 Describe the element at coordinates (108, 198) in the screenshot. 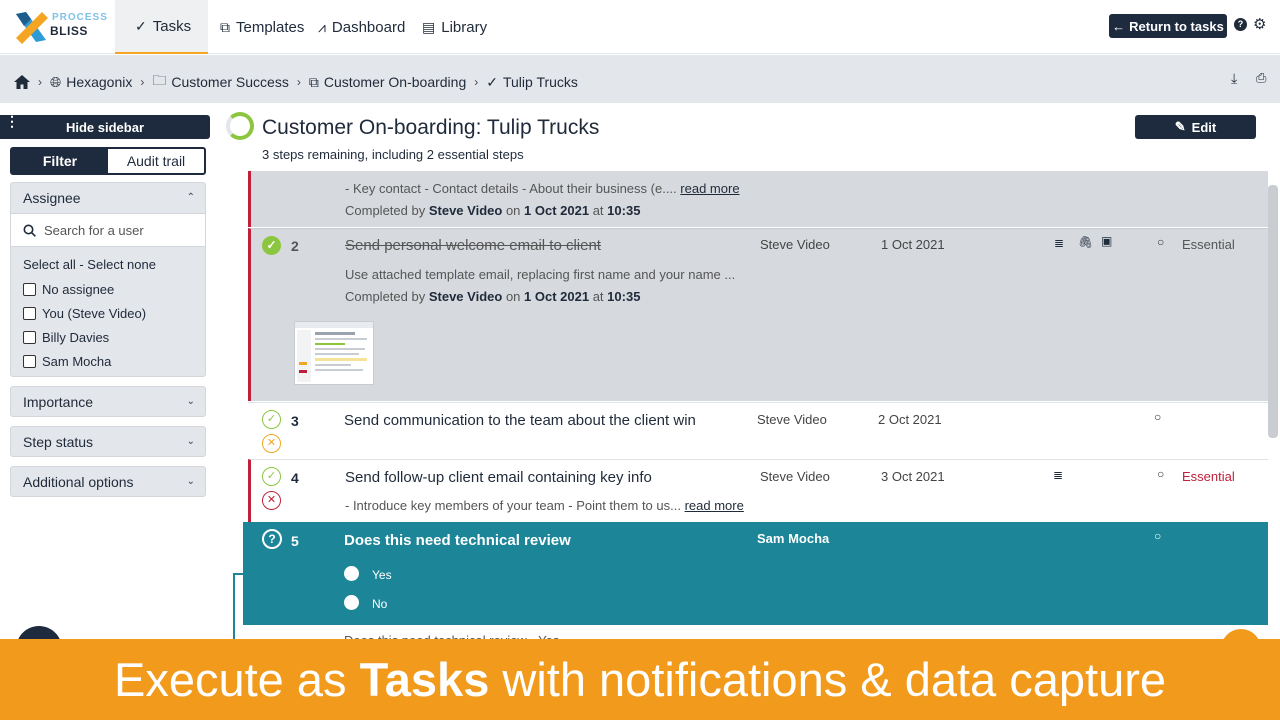

I see `assignee-header: Assignee ⌃` at that location.